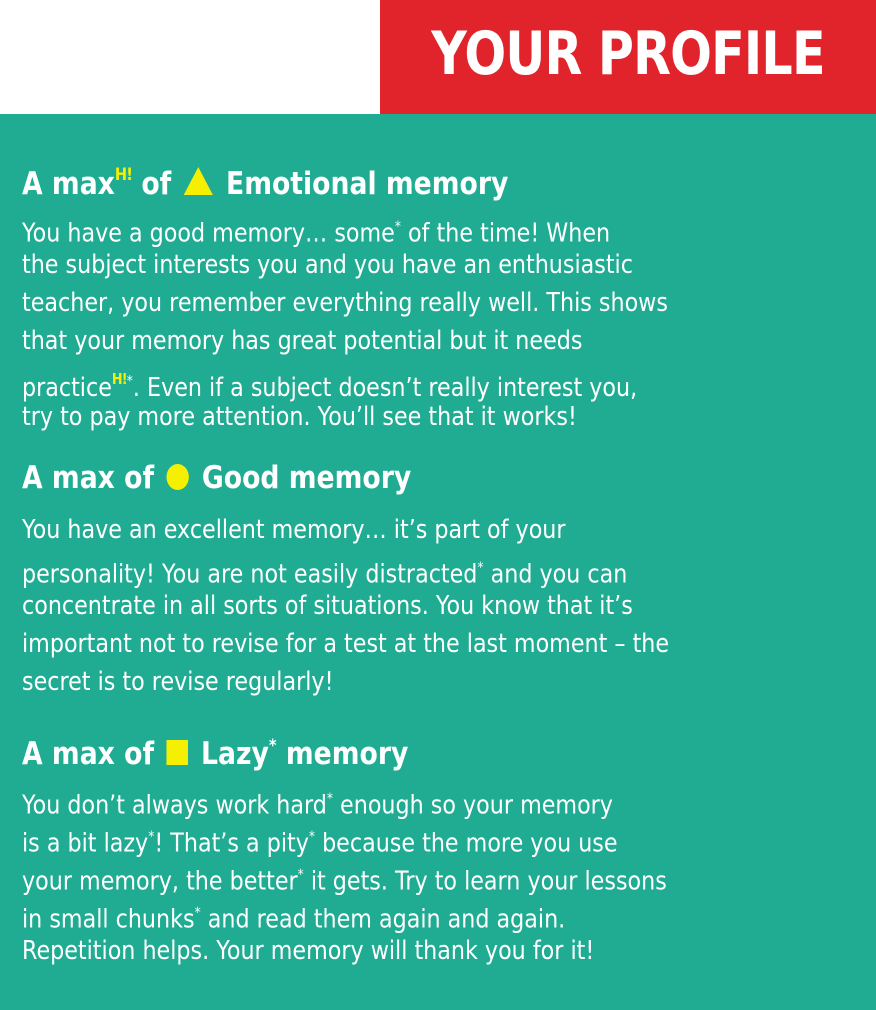 Image resolution: width=876 pixels, height=1010 pixels. Describe the element at coordinates (67, 388) in the screenshot. I see `body-text: practice` at that location.